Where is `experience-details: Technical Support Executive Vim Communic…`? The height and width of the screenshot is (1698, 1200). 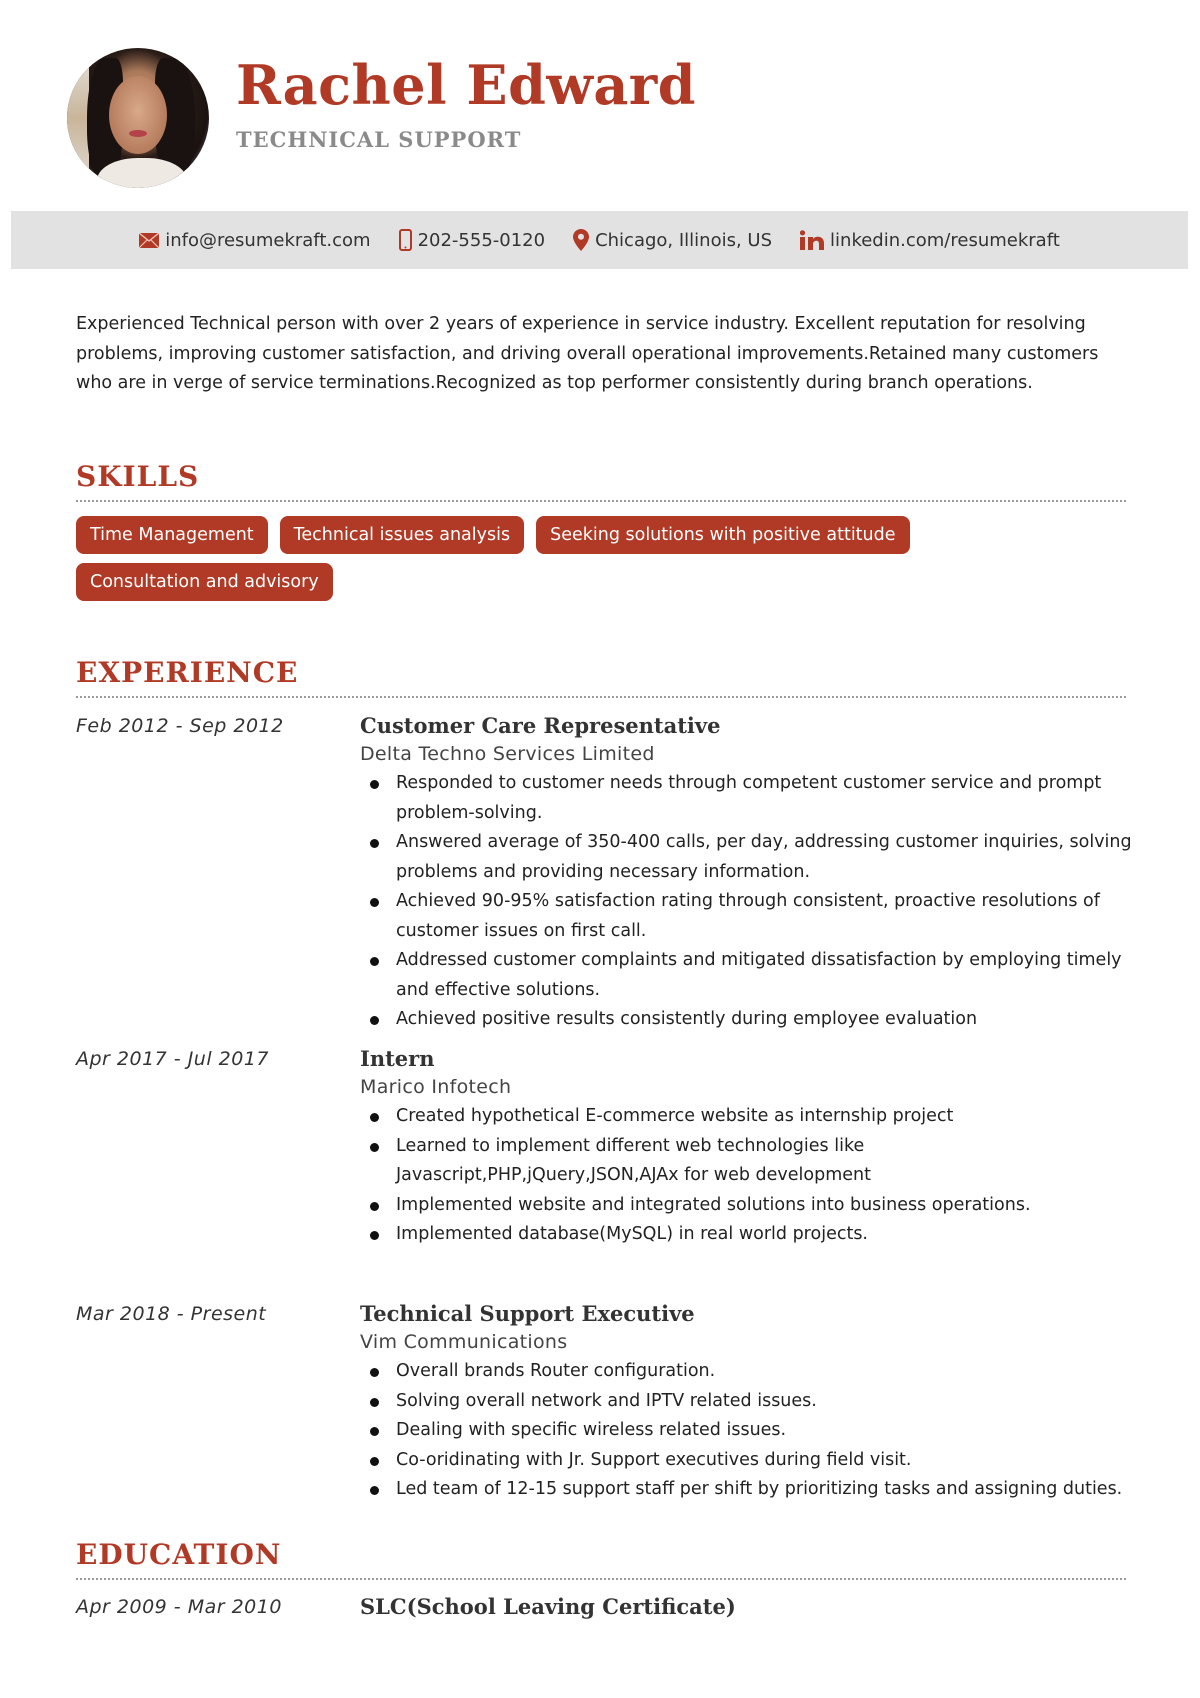
experience-details: Technical Support Executive Vim Communic… is located at coordinates (750, 1403).